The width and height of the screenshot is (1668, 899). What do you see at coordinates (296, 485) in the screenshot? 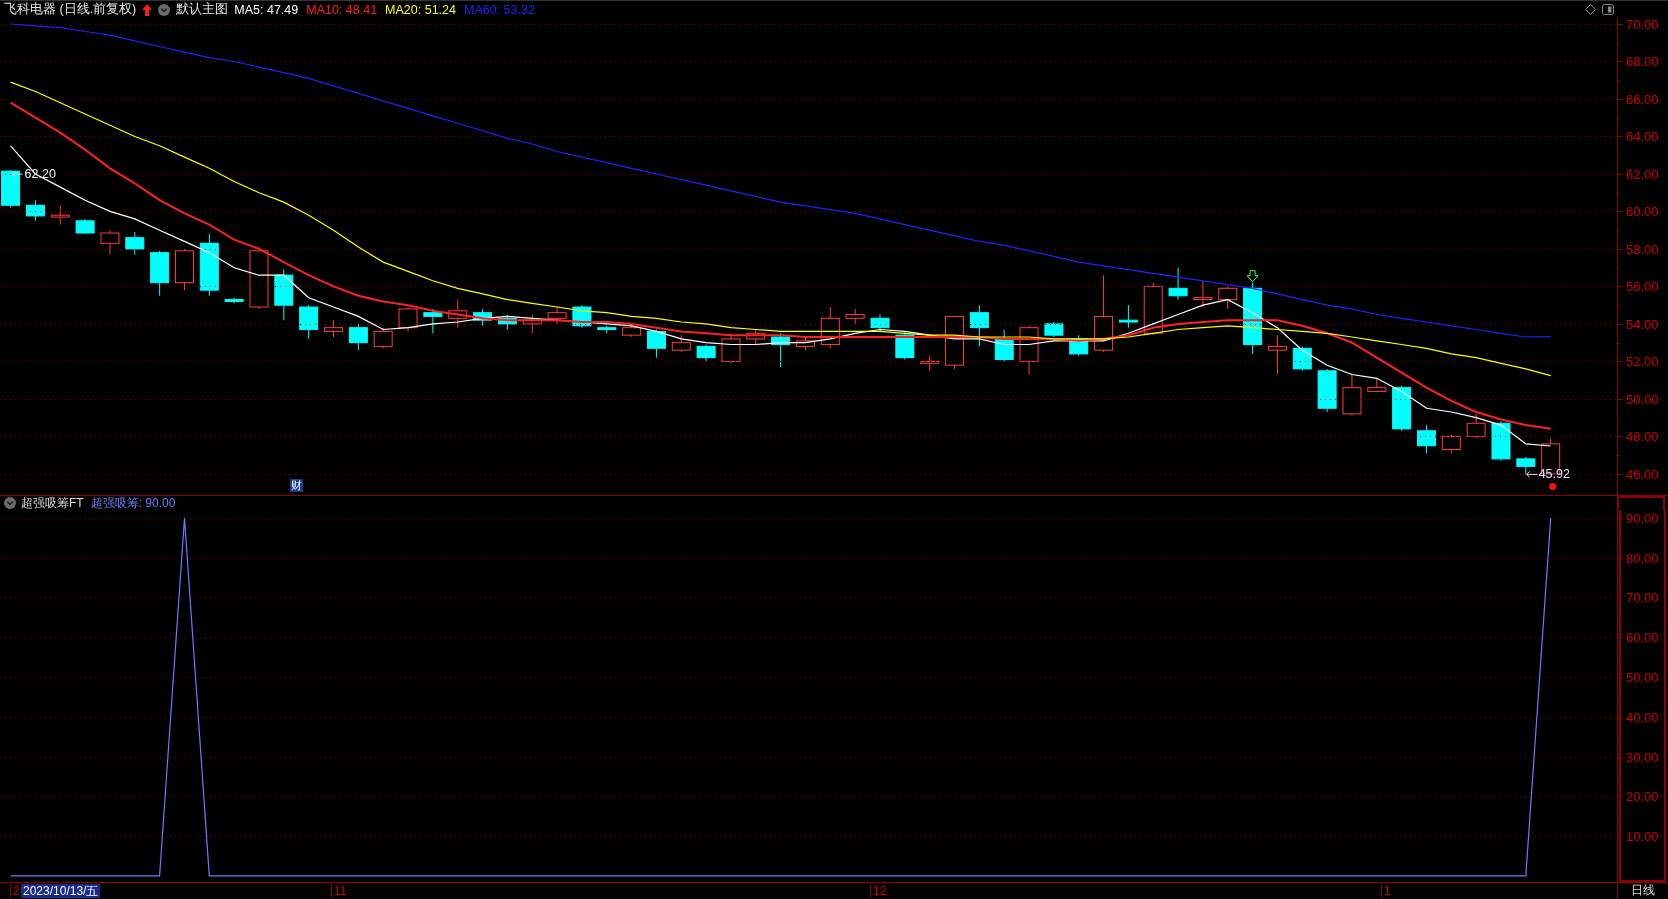
I see `finance-badge: 财` at bounding box center [296, 485].